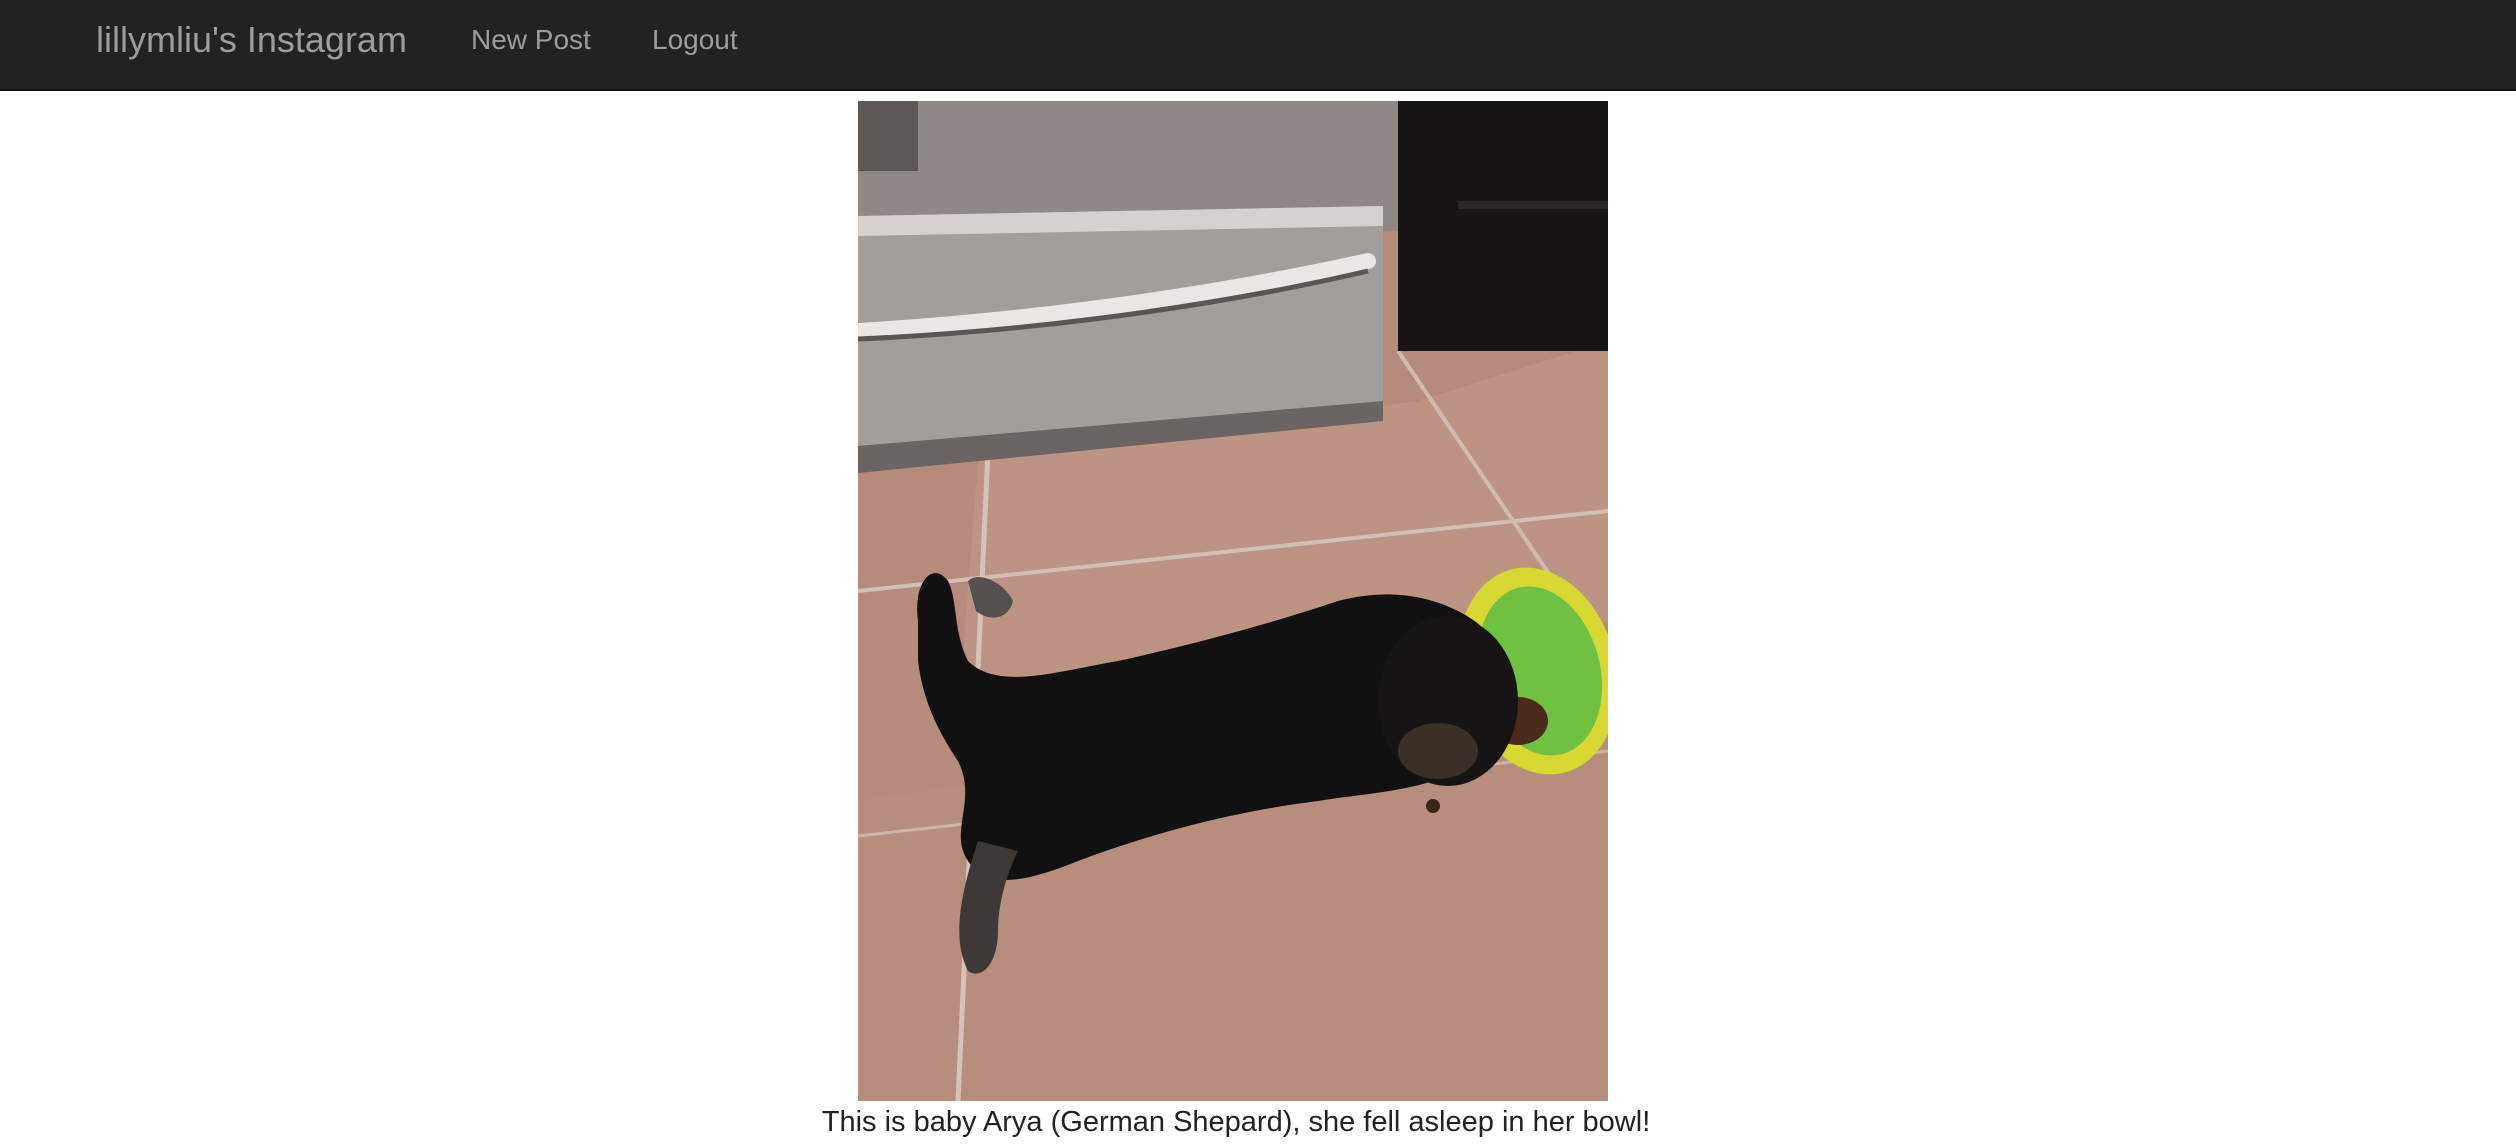 The height and width of the screenshot is (1148, 2516). What do you see at coordinates (251, 40) in the screenshot?
I see `brand-link: lillymliu's Instagram` at bounding box center [251, 40].